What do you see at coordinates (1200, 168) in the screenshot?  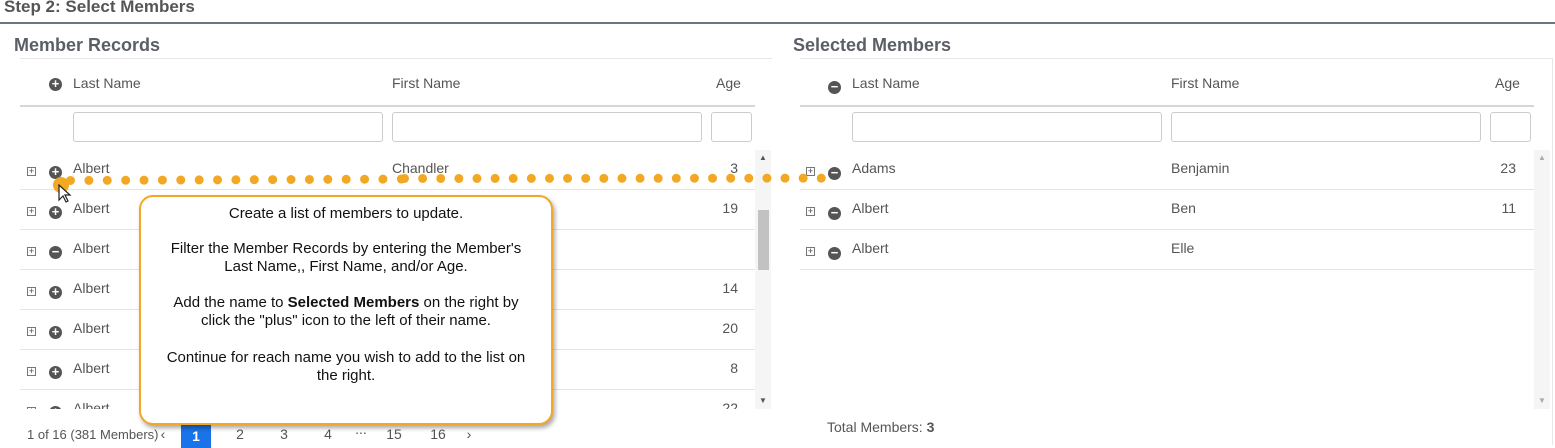 I see `cell-first-name: Benjamin` at bounding box center [1200, 168].